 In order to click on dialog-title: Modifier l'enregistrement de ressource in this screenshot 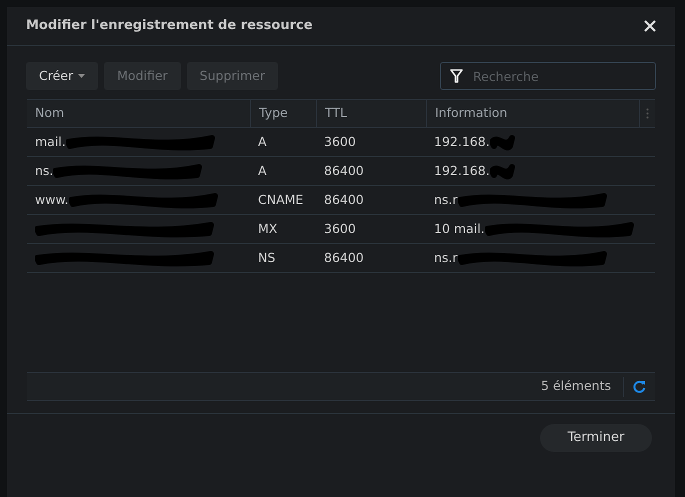, I will do `click(169, 26)`.